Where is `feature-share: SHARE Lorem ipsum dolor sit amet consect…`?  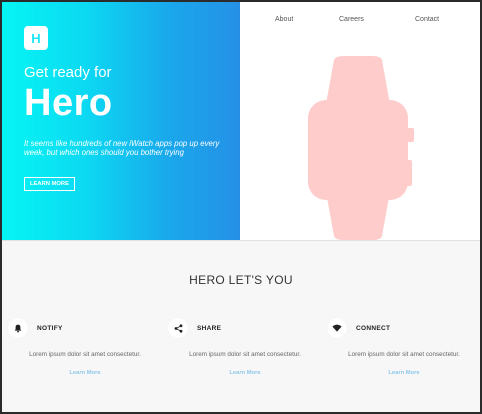 feature-share: SHARE Lorem ipsum dolor sit amet consect… is located at coordinates (248, 353).